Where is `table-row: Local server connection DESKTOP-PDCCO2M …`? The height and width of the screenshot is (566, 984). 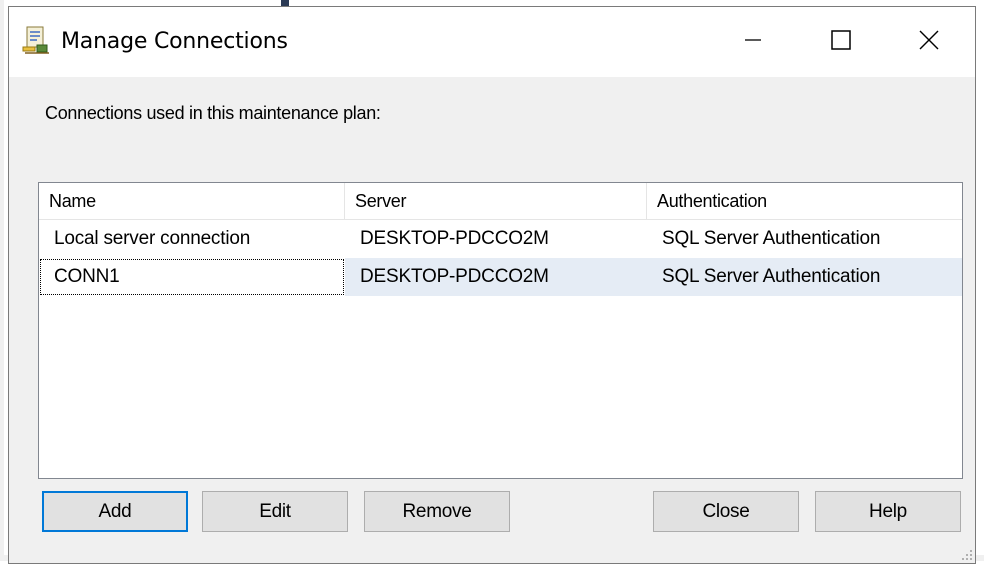
table-row: Local server connection DESKTOP-PDCCO2M … is located at coordinates (500, 239).